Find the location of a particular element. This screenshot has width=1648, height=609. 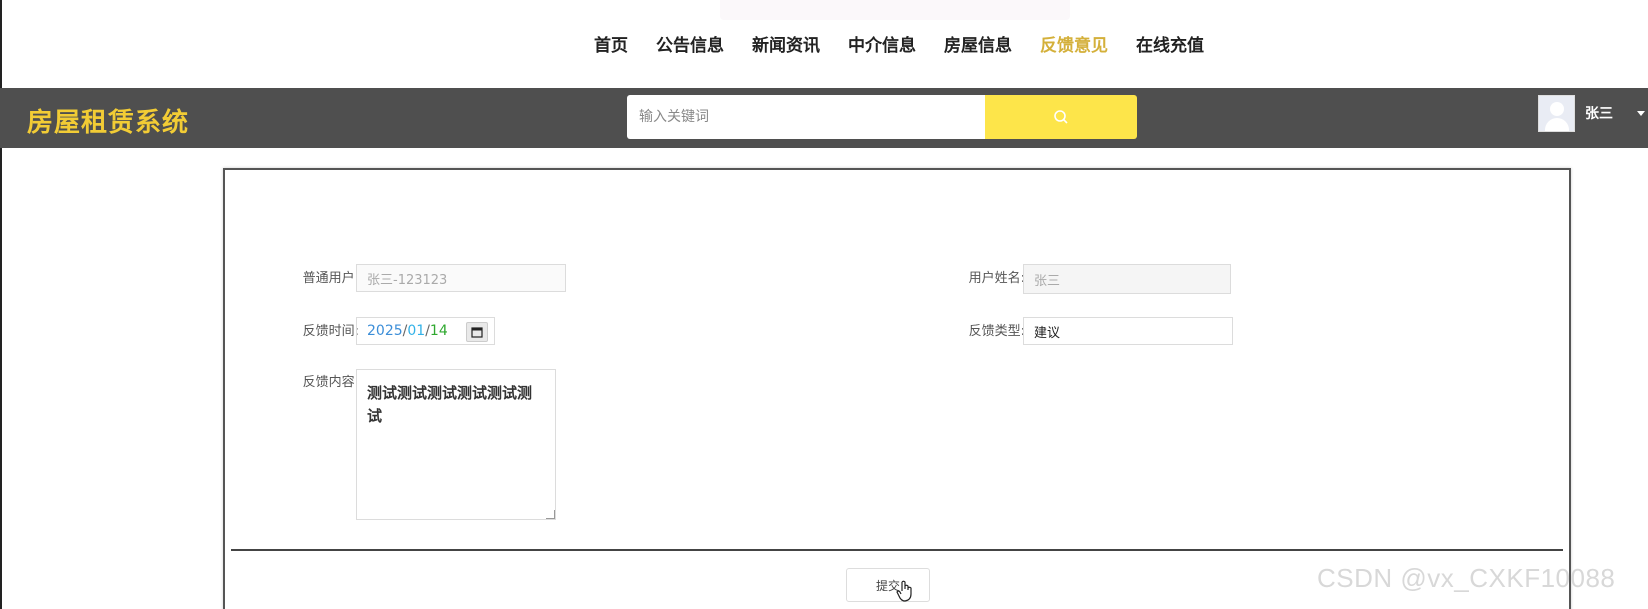

search-input is located at coordinates (806, 117).